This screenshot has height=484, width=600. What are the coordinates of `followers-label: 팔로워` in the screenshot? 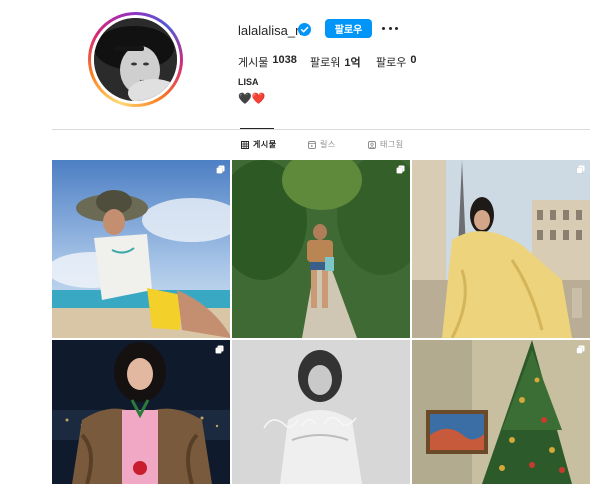 It's located at (325, 63).